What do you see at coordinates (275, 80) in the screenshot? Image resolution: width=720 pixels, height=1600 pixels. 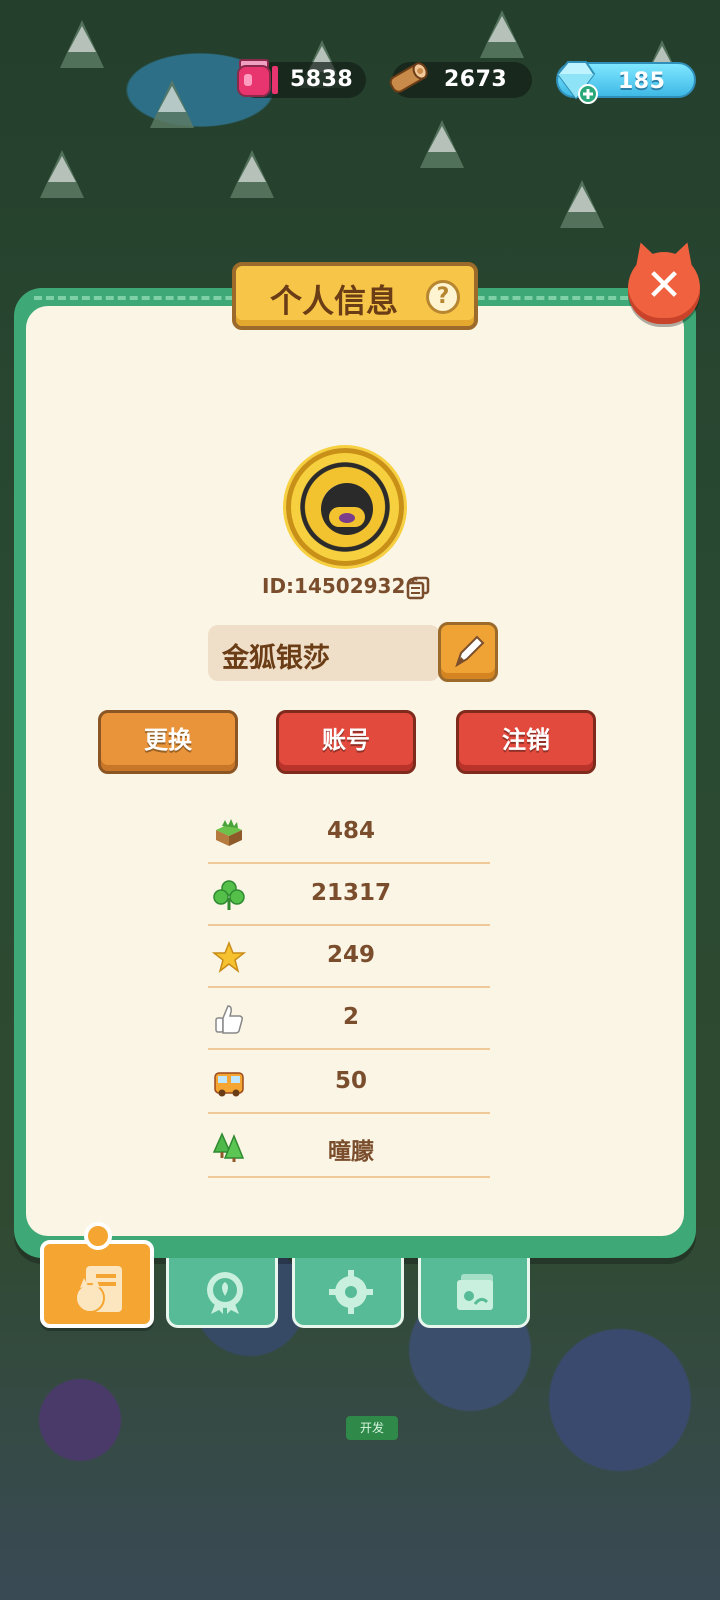 I see `jam-level-bar` at bounding box center [275, 80].